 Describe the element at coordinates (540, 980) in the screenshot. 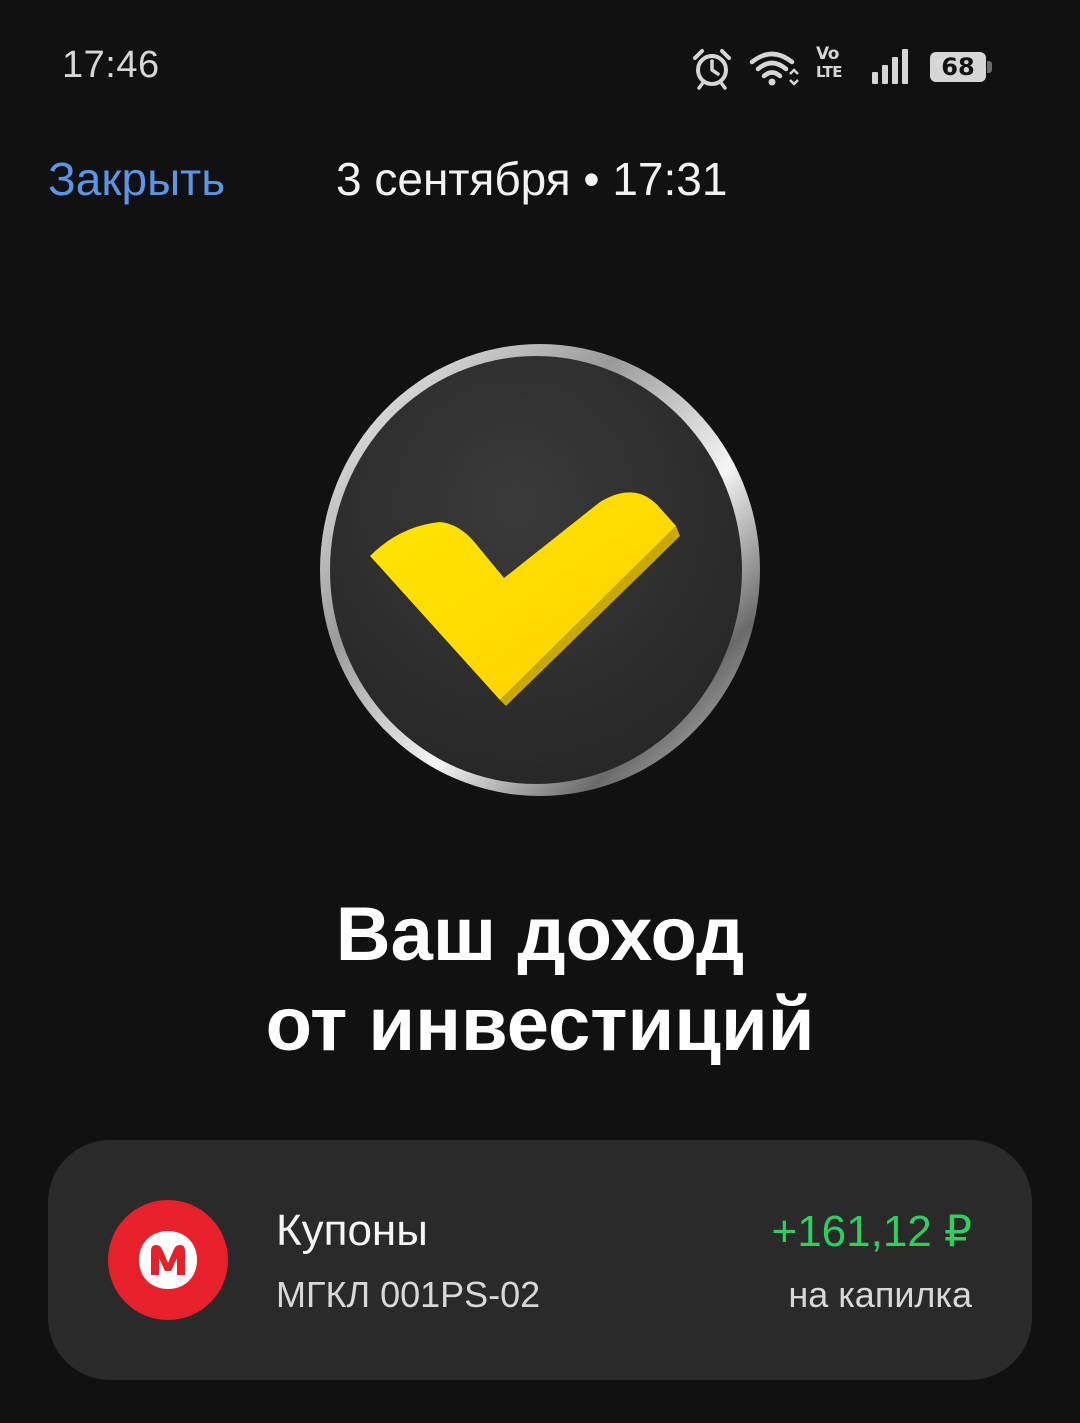

I see `page-title: Ваш доход от инвестиций` at that location.